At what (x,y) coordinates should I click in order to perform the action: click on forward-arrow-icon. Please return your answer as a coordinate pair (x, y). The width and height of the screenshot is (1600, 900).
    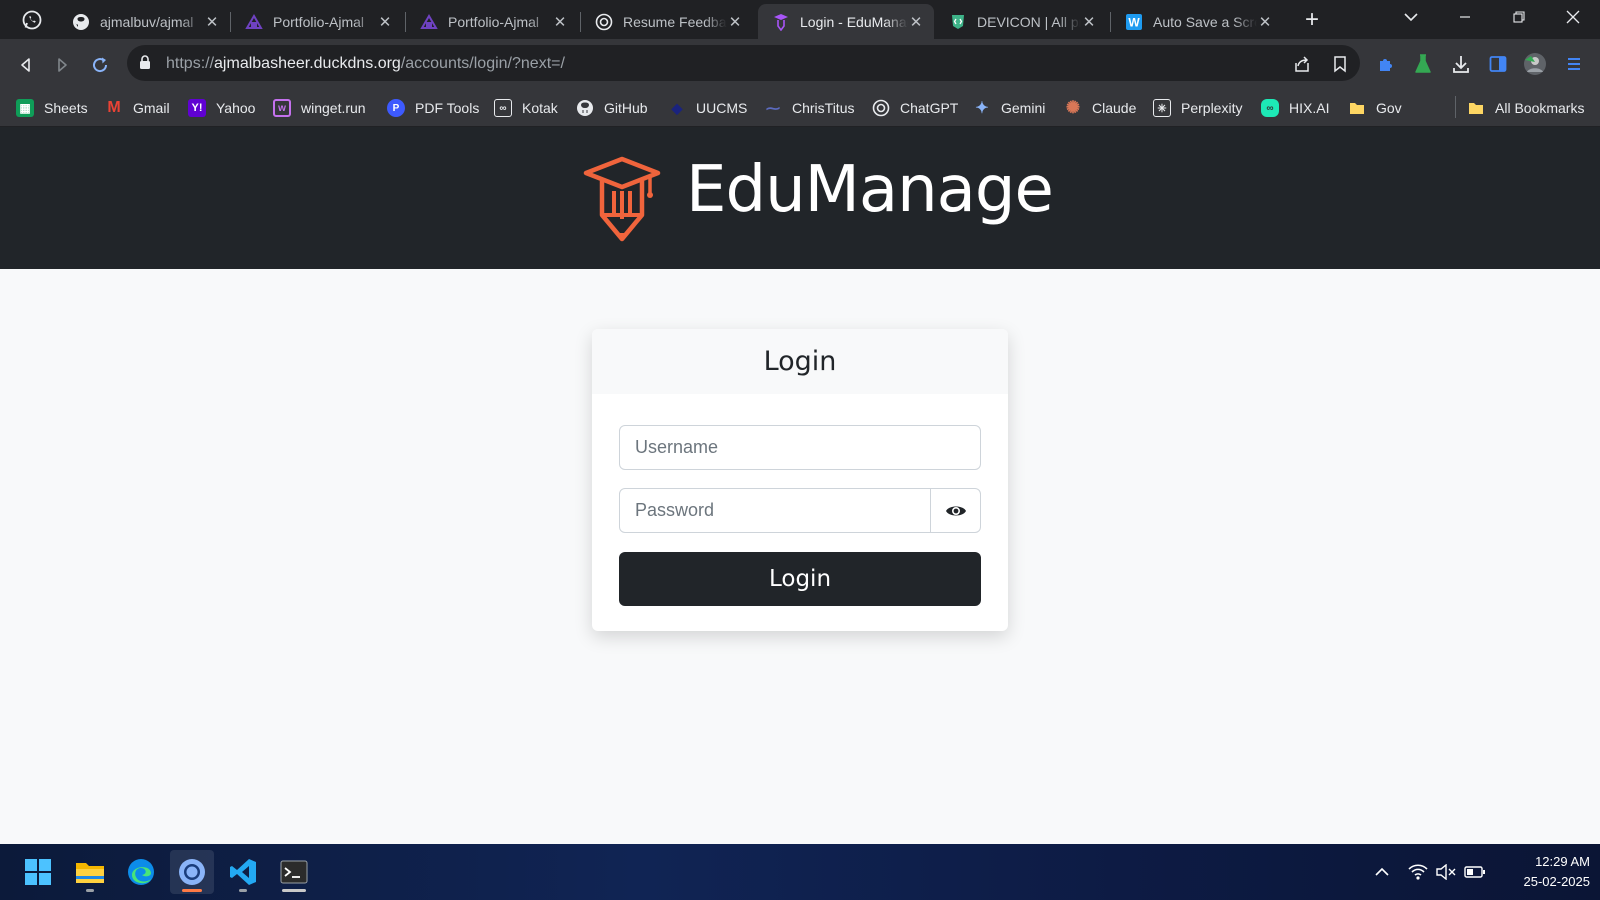
    Looking at the image, I should click on (62, 65).